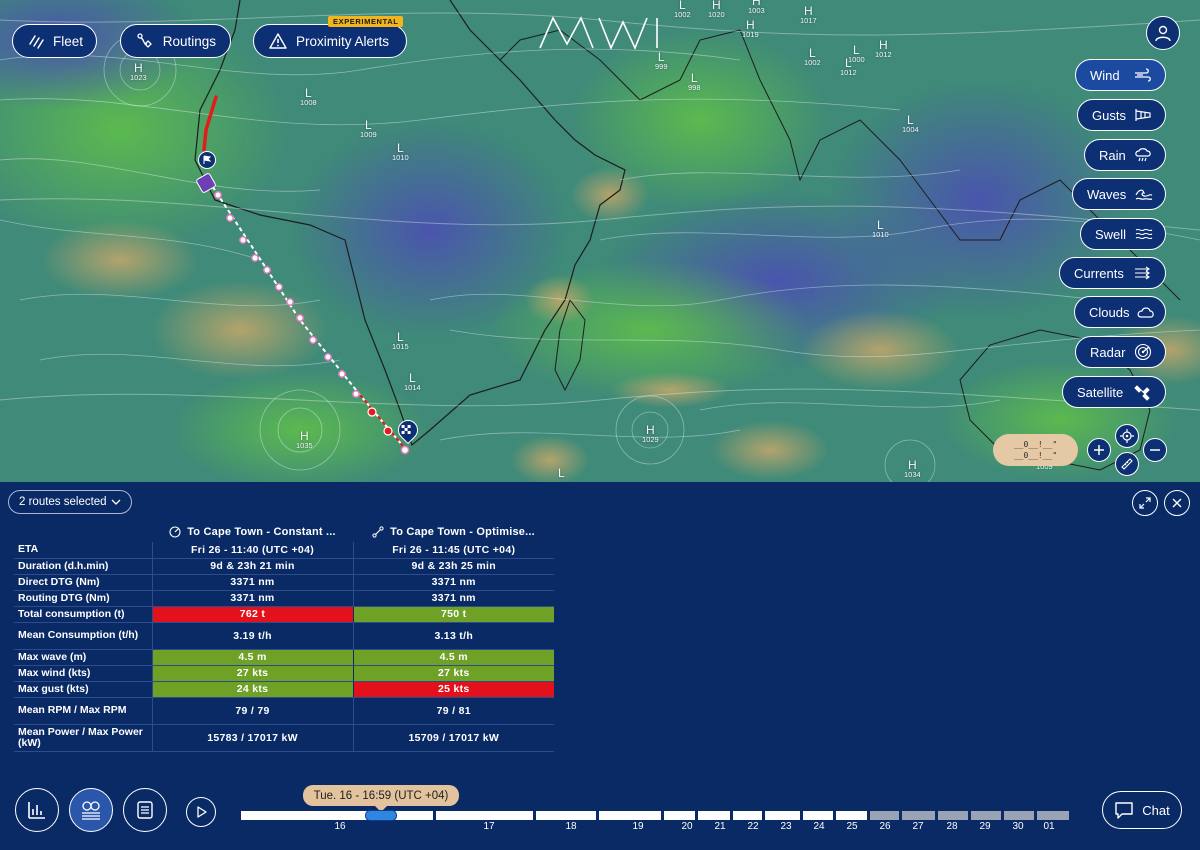 This screenshot has width=1200, height=850. I want to click on layer-currents-button: Currents, so click(1112, 273).